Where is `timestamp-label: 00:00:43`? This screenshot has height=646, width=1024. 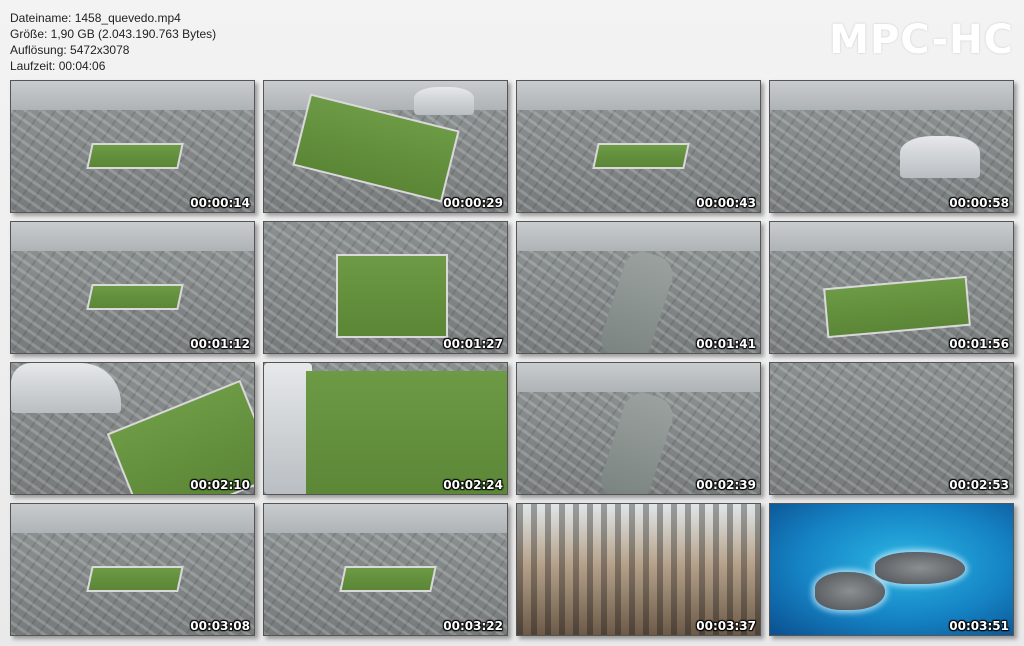 timestamp-label: 00:00:43 is located at coordinates (726, 203).